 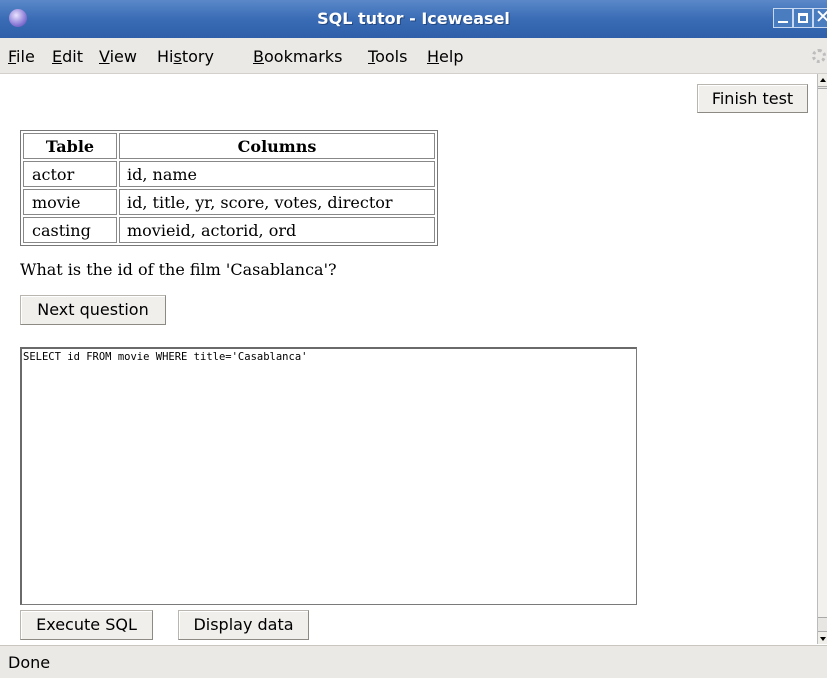 I want to click on table-row: casting movieid, actorid, ord, so click(x=229, y=230).